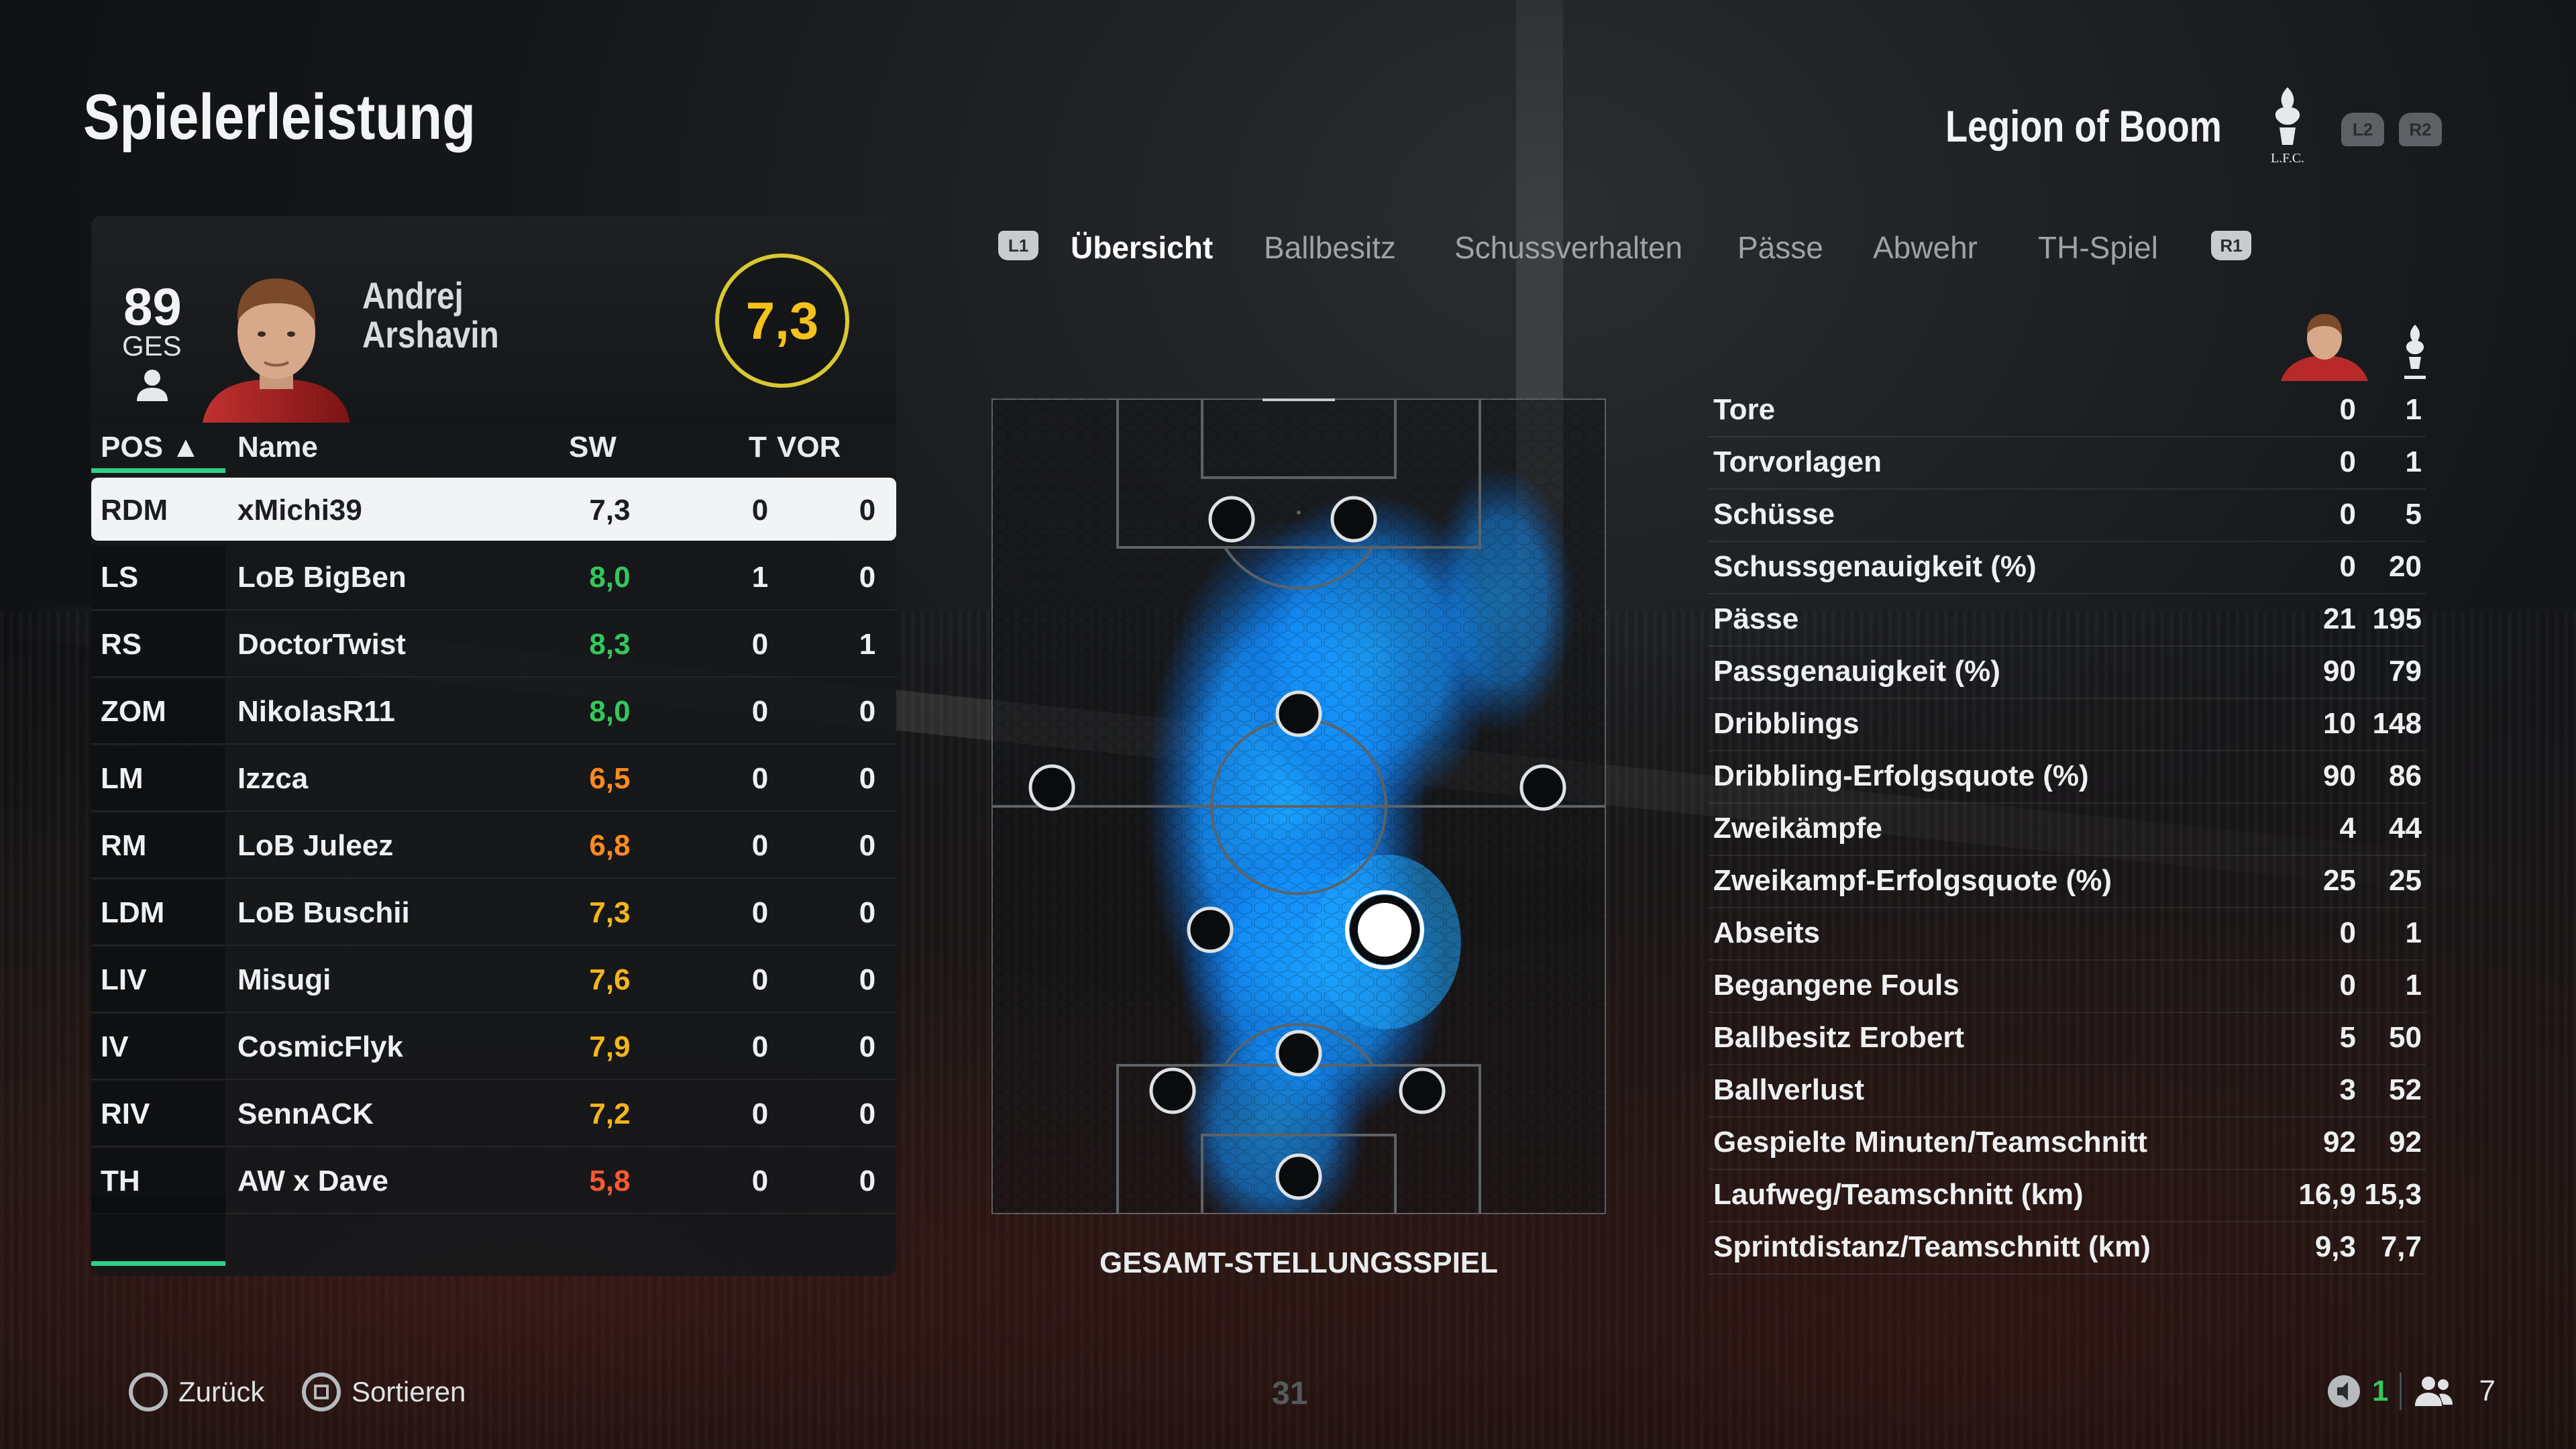  I want to click on stat-player-value: 5, so click(2347, 1037).